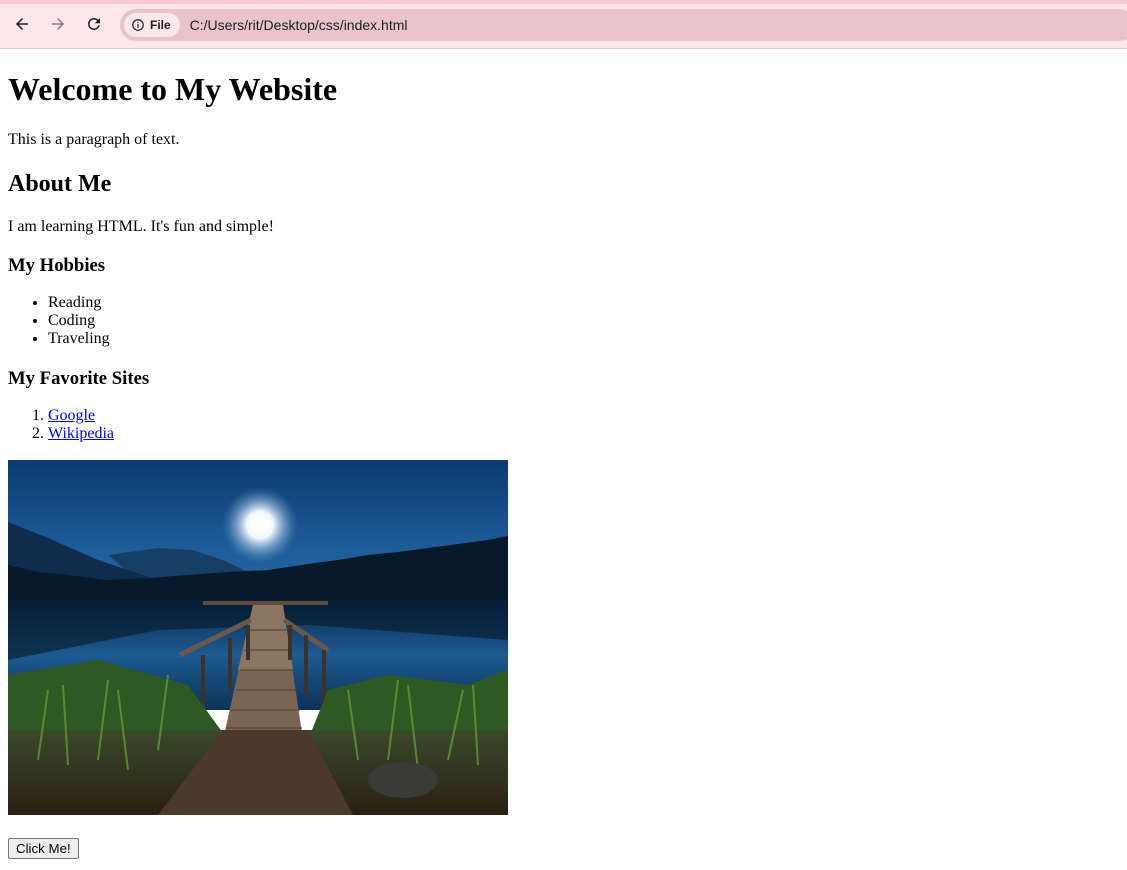  Describe the element at coordinates (583, 339) in the screenshot. I see `list-item: Traveling` at that location.